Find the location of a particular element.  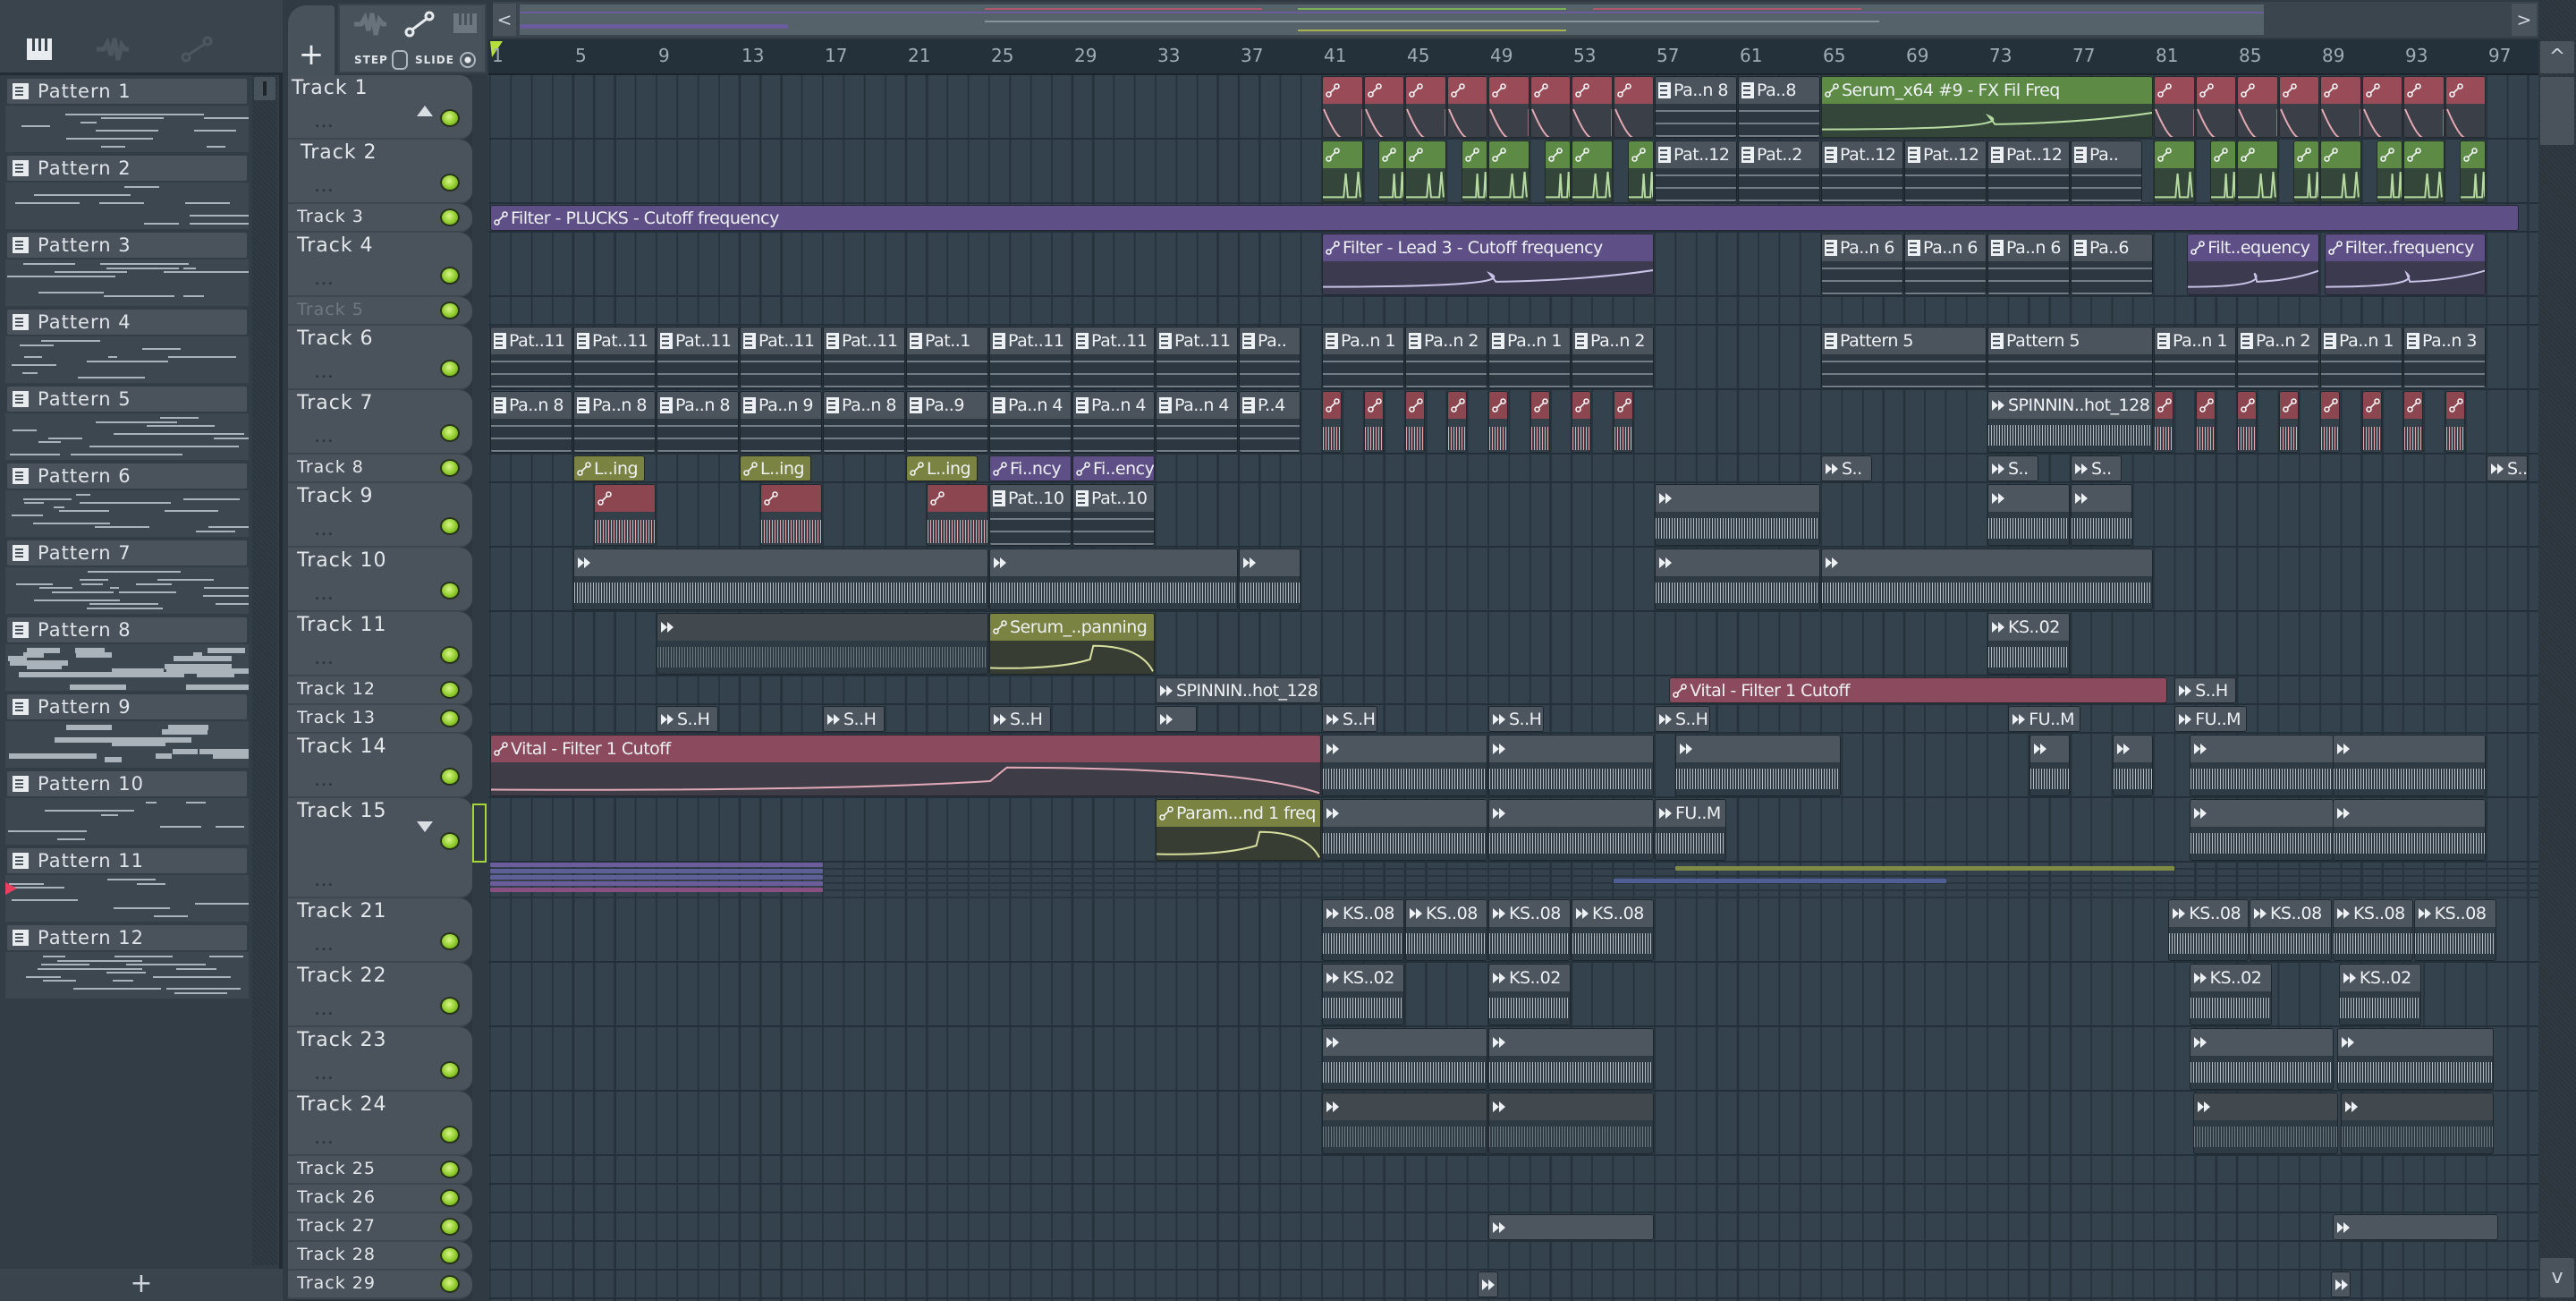

pattern-item: Pattern 5 is located at coordinates (127, 425).